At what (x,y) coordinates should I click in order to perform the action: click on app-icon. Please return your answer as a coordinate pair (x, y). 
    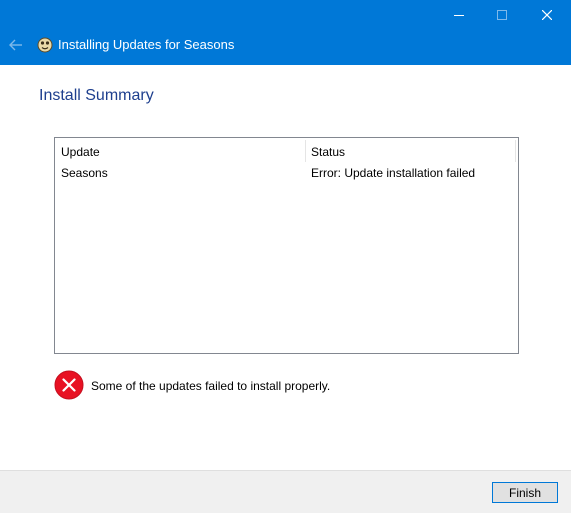
    Looking at the image, I should click on (45, 45).